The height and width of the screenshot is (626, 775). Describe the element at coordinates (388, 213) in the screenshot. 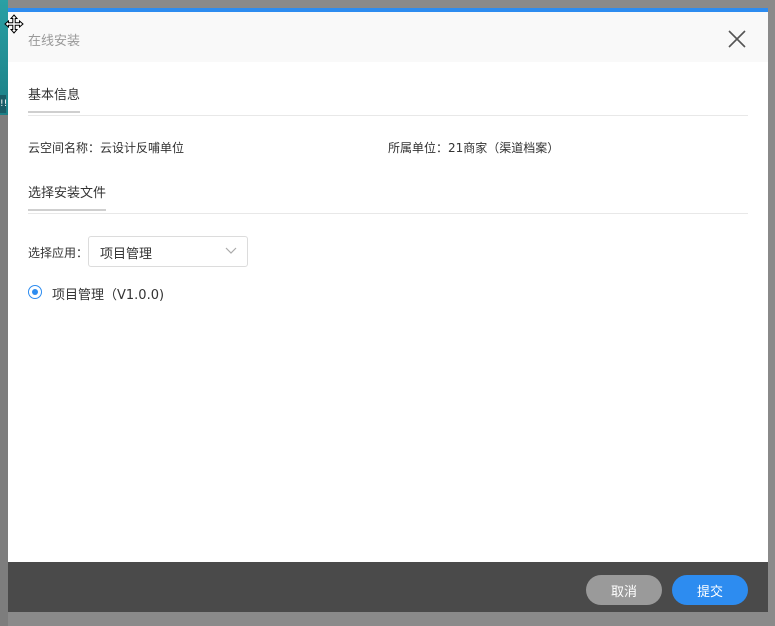

I see `install-files-divider` at that location.